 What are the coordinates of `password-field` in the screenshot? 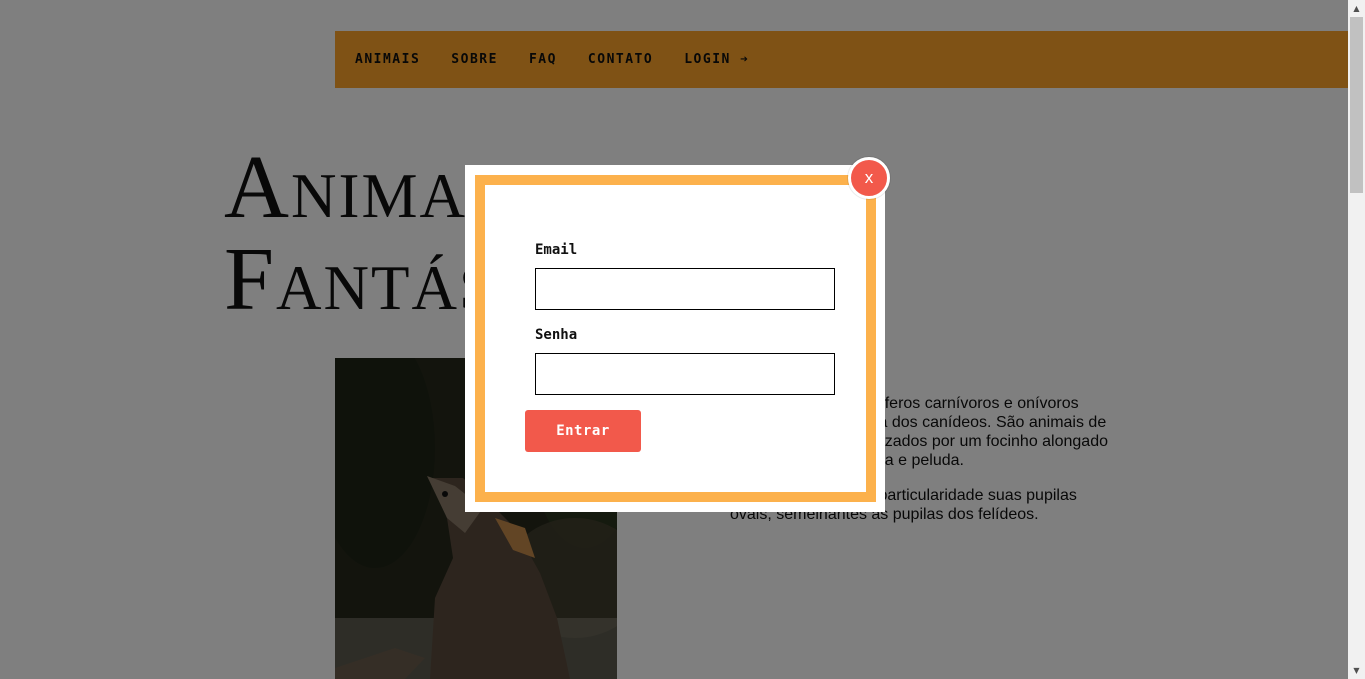 It's located at (685, 374).